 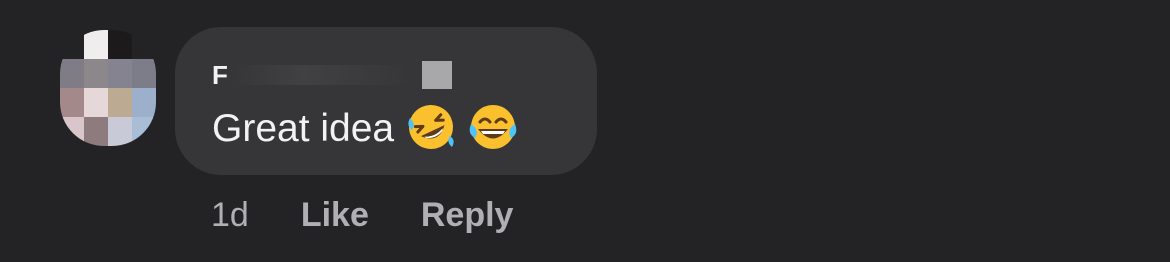 What do you see at coordinates (230, 215) in the screenshot?
I see `comment-timestamp: 1d` at bounding box center [230, 215].